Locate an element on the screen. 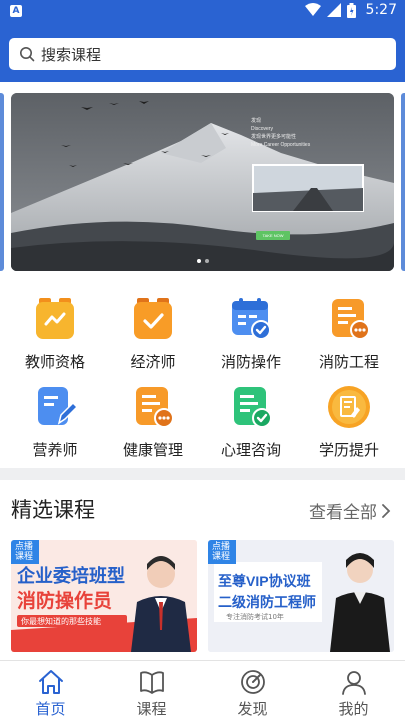 This screenshot has width=405, height=720. tab-profile: 我的 is located at coordinates (353, 690).